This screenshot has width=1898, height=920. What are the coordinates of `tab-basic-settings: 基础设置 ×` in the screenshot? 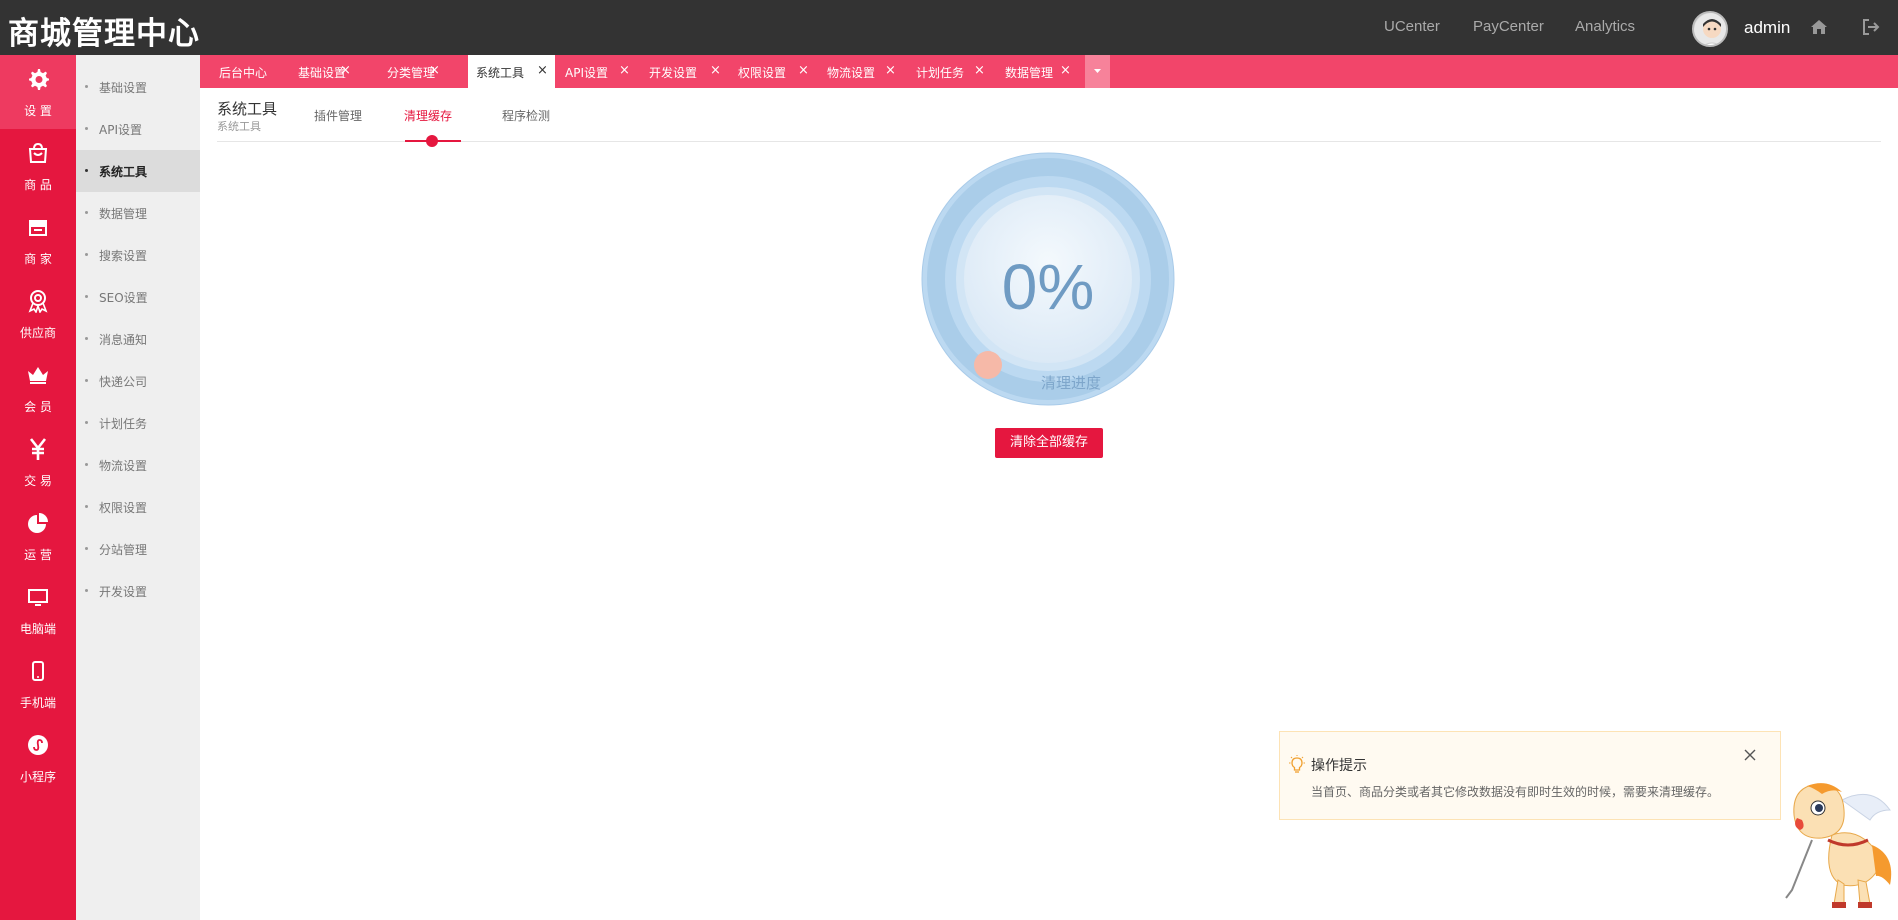 It's located at (310, 71).